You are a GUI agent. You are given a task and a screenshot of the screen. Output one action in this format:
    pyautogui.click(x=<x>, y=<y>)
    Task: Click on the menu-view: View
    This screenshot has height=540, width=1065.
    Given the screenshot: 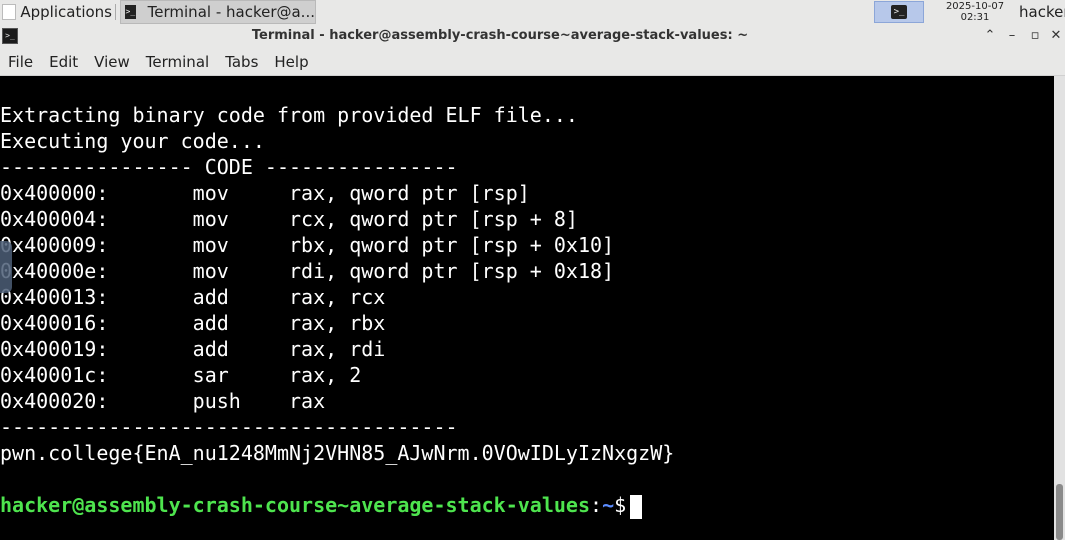 What is the action you would take?
    pyautogui.click(x=112, y=62)
    